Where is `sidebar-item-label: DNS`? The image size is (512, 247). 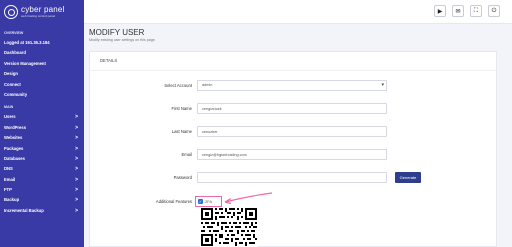 sidebar-item-label: DNS is located at coordinates (8, 169).